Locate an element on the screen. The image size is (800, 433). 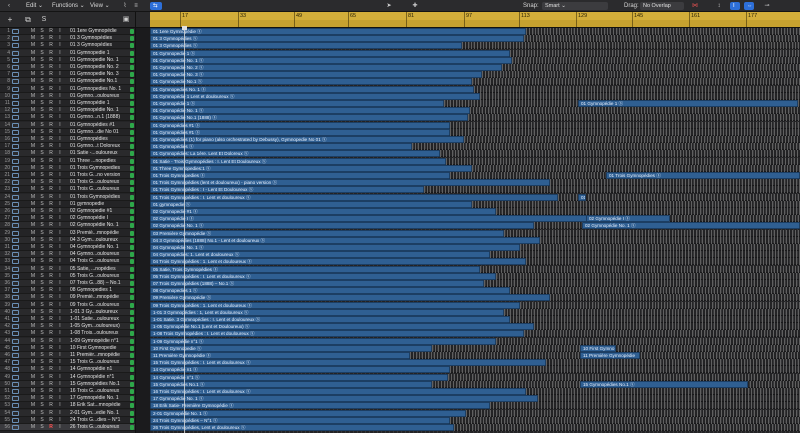
track-name: 02 Gymnopédie I is located at coordinates (99, 218).